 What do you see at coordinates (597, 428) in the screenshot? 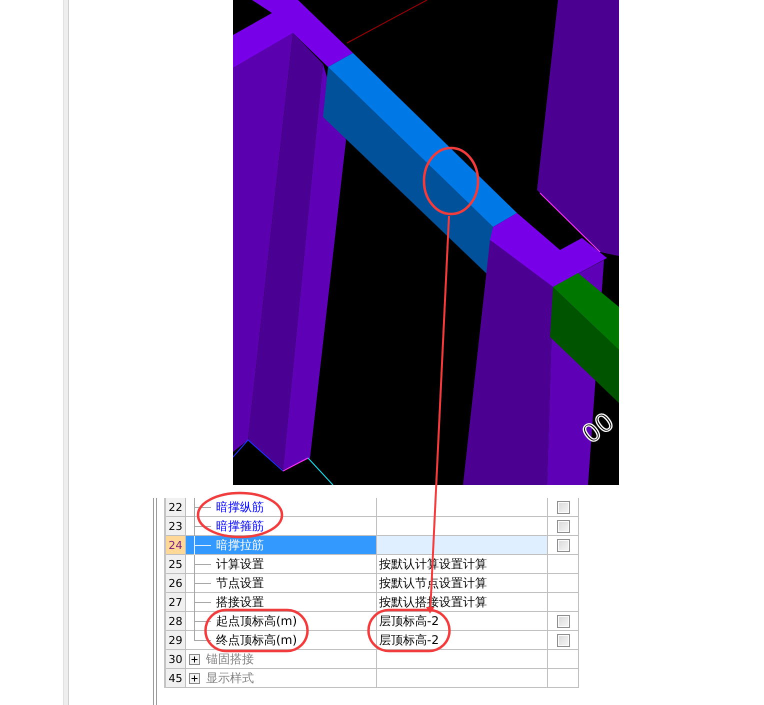
I see `axis-label: 00` at bounding box center [597, 428].